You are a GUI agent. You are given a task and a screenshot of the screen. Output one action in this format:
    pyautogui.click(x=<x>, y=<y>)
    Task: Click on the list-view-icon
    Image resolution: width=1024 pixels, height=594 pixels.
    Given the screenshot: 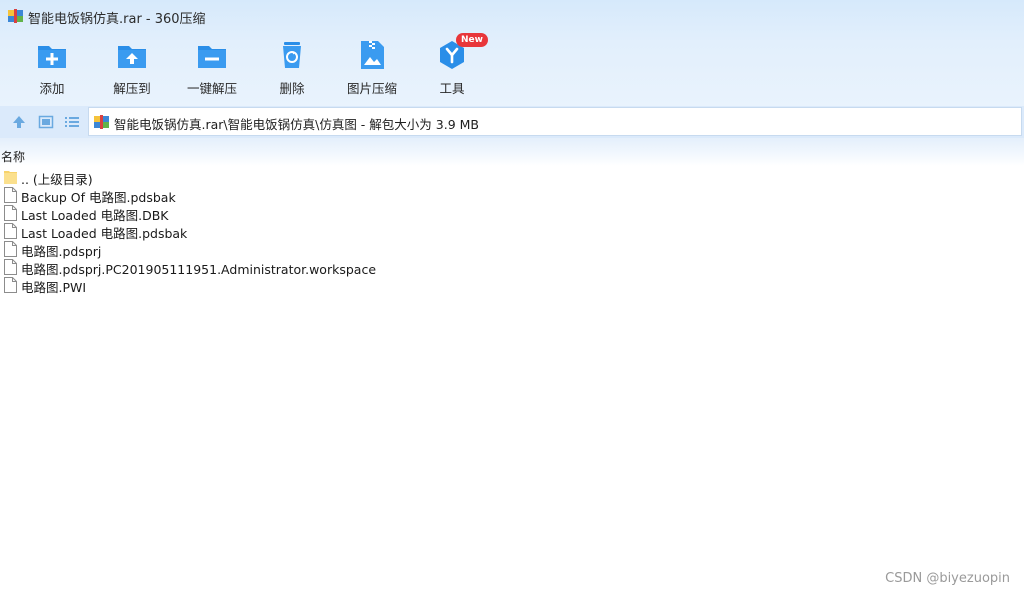 What is the action you would take?
    pyautogui.click(x=72, y=122)
    